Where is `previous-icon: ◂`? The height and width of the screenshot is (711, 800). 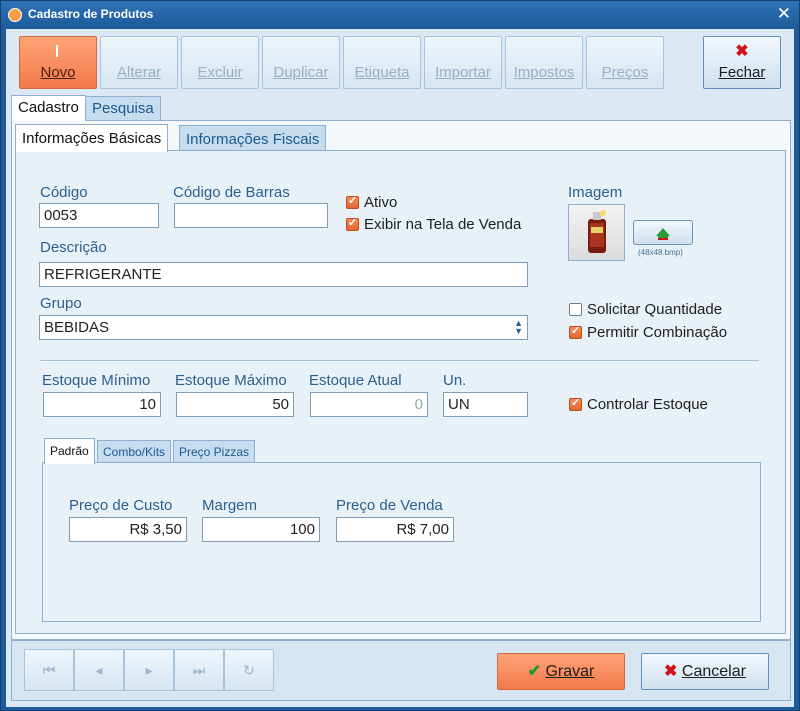
previous-icon: ◂ is located at coordinates (99, 670).